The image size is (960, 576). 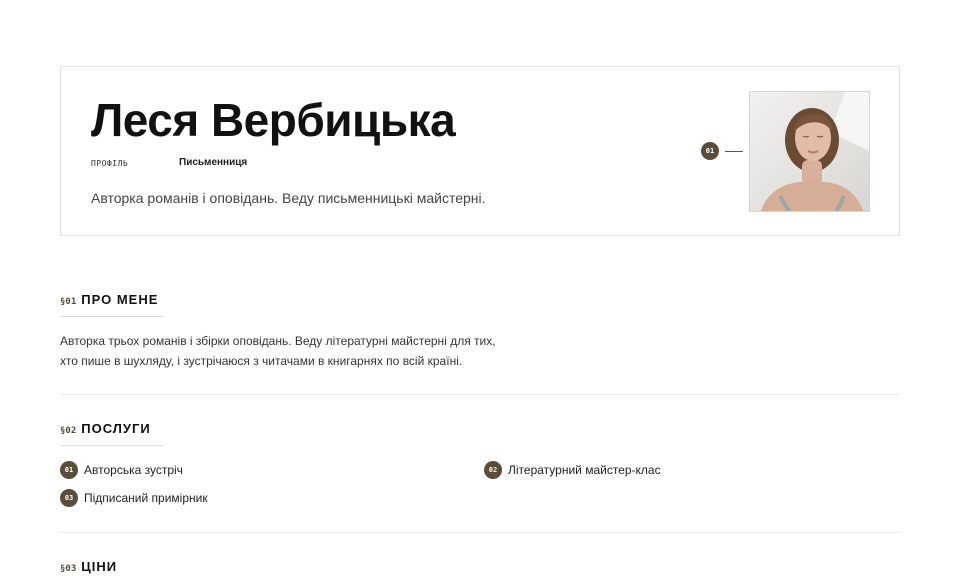 I want to click on section-services-heading: §02 ПОСЛУГИ, so click(x=480, y=428).